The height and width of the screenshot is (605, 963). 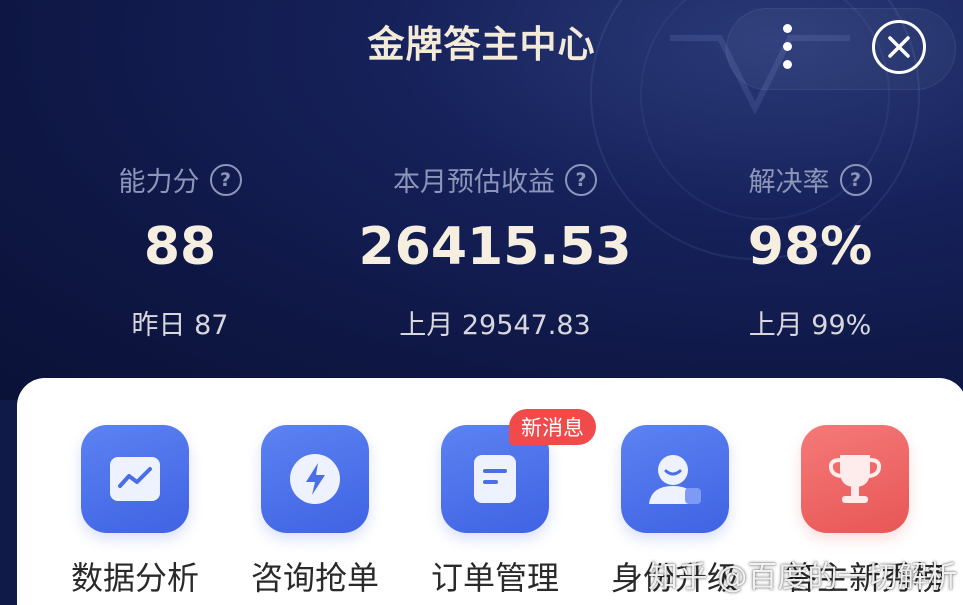 I want to click on stat-resolution-rate: 解决率 ? 98% 上月 99%, so click(x=810, y=251).